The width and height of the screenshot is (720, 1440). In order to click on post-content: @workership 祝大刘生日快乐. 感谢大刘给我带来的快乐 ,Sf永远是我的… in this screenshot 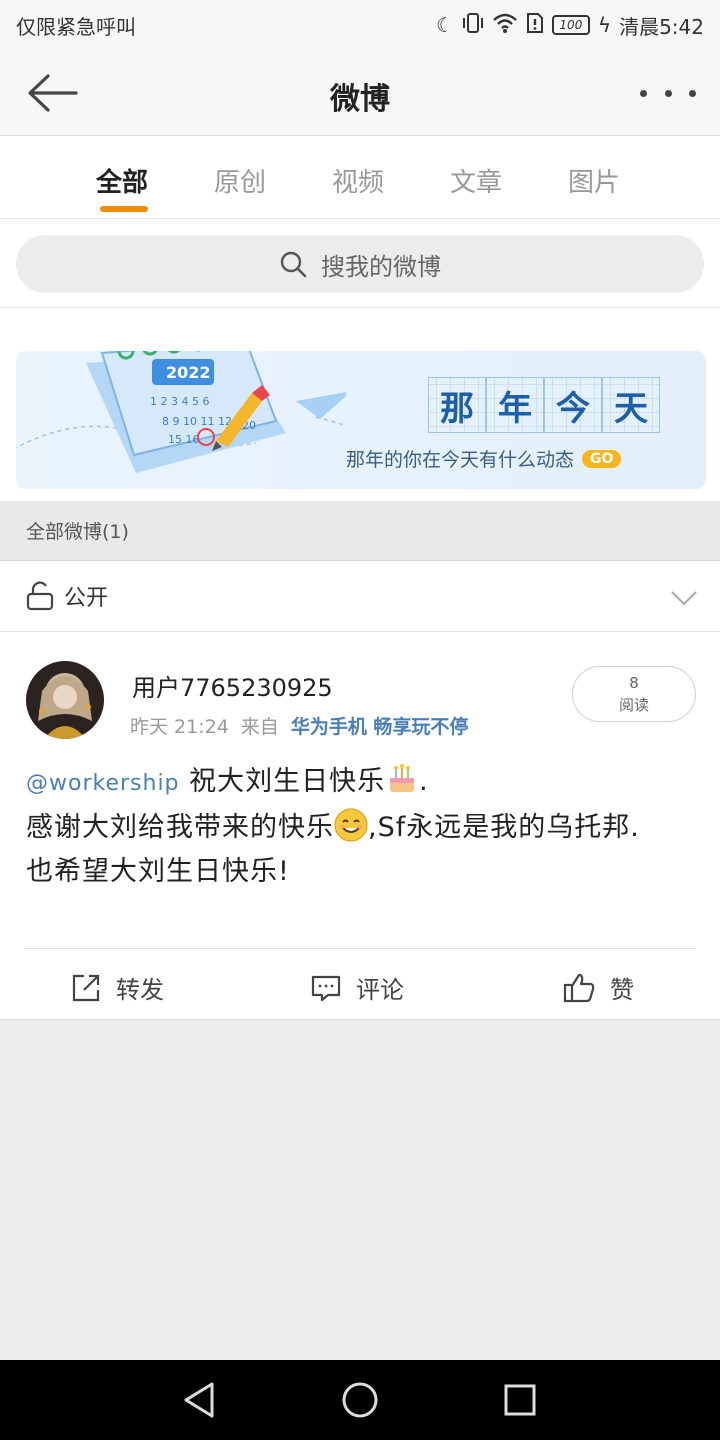, I will do `click(361, 827)`.